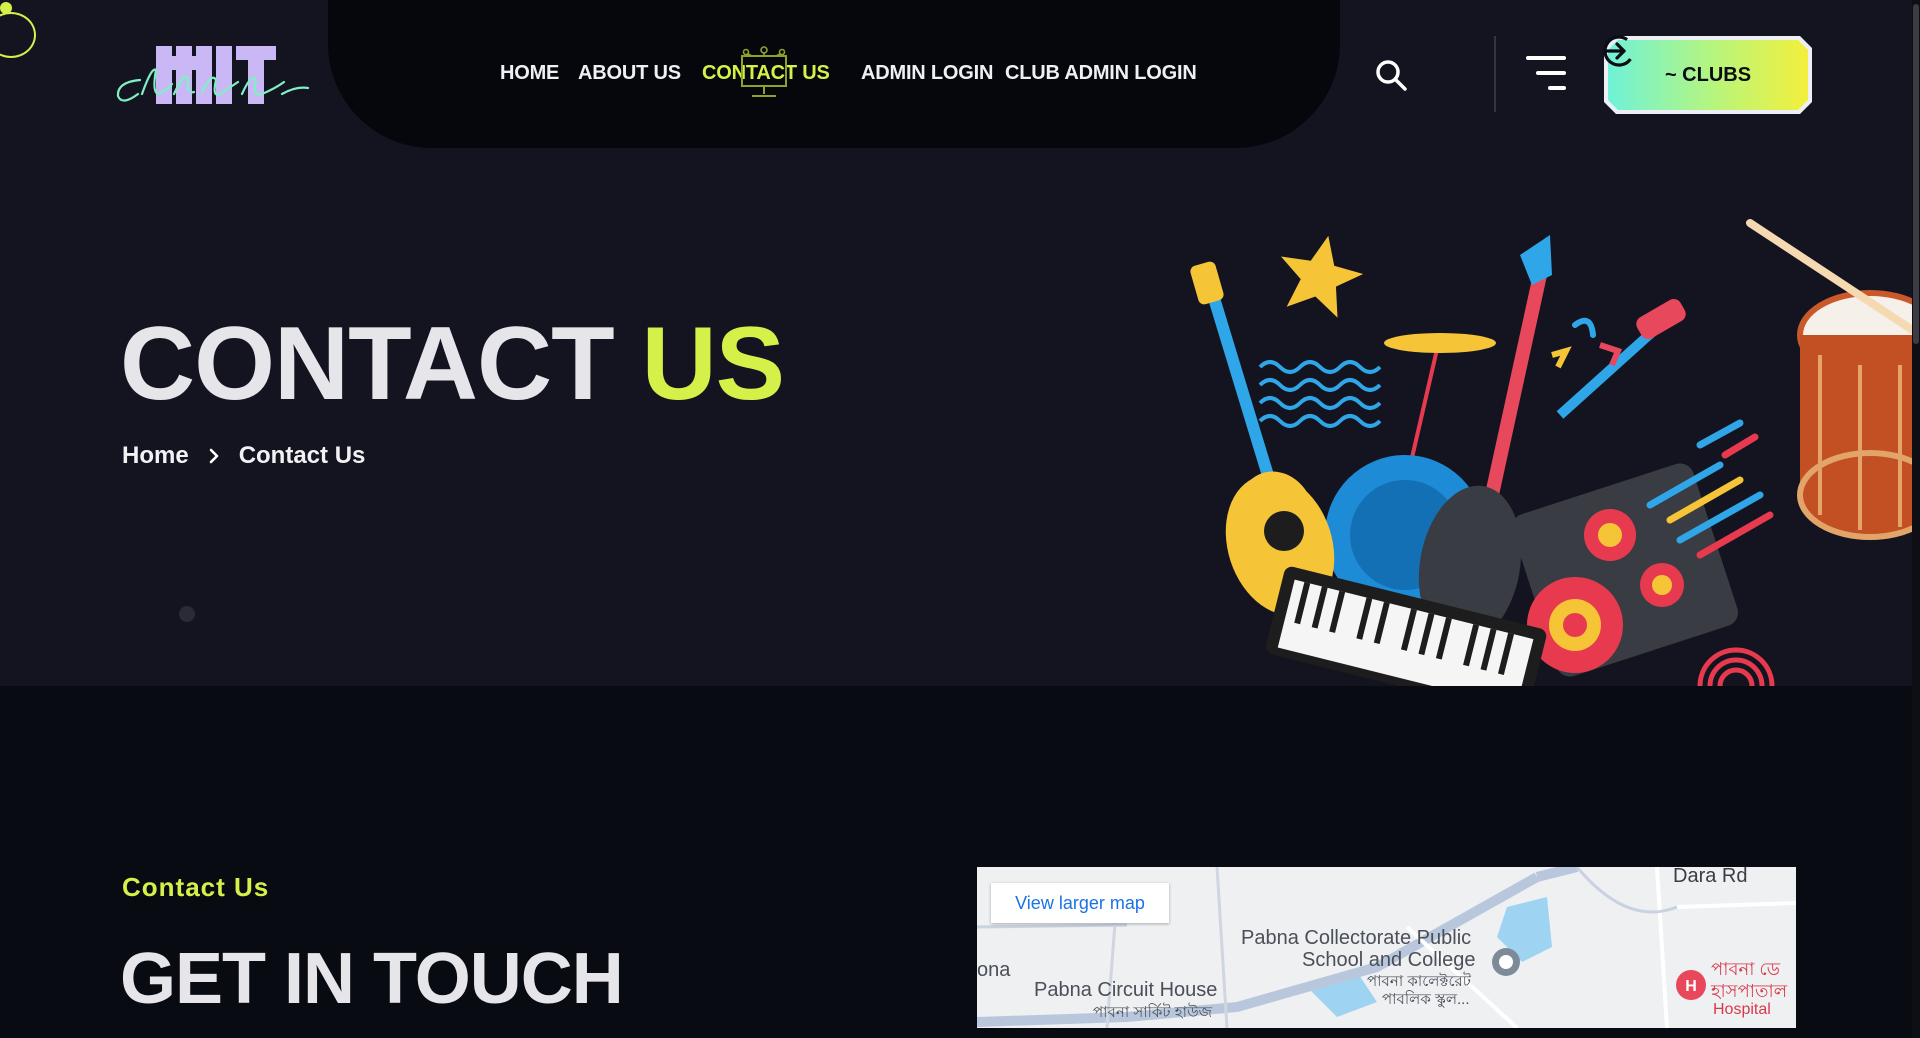  I want to click on map-label: Dara Rd, so click(1710, 877).